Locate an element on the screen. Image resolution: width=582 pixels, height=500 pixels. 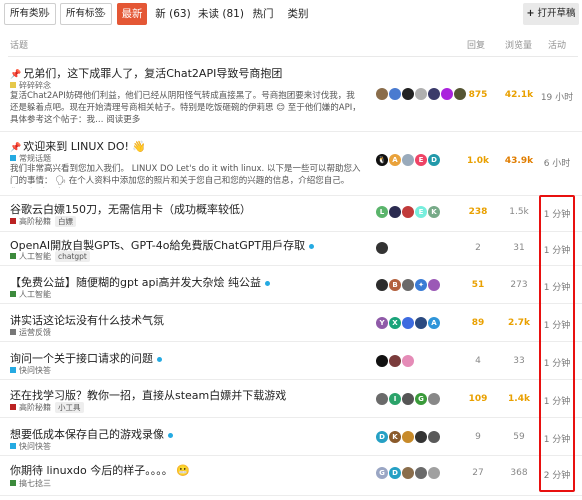
open-draft-button: + 打开草稿 is located at coordinates (551, 14).